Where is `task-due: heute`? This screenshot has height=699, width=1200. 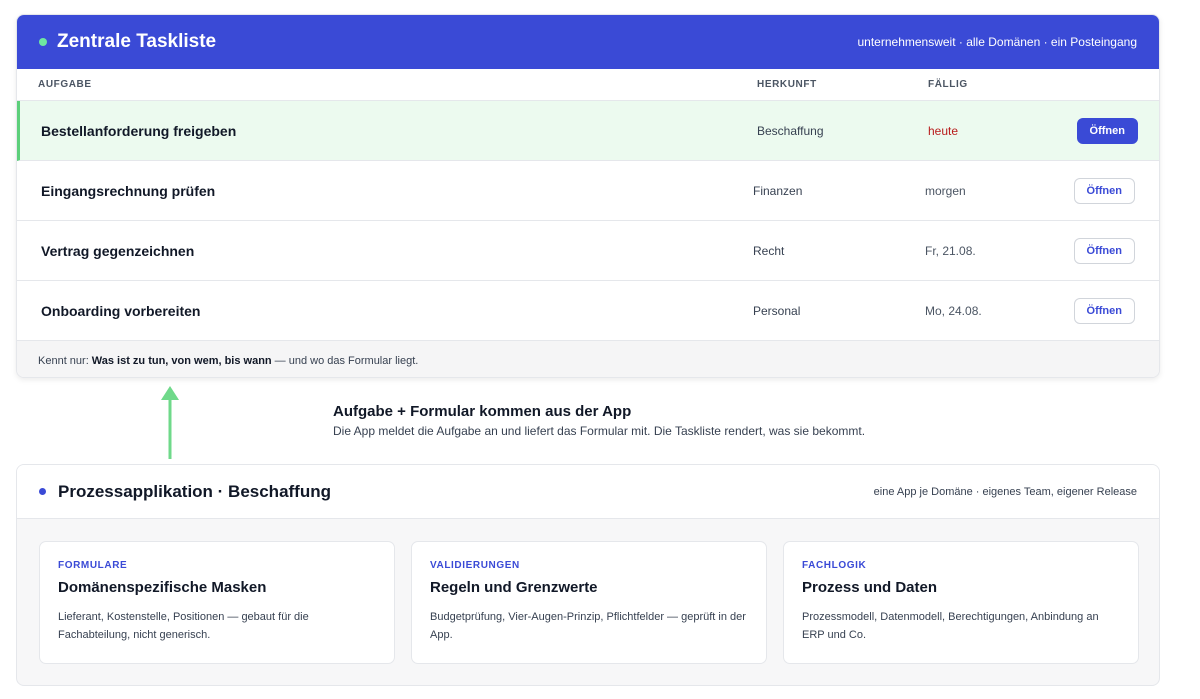 task-due: heute is located at coordinates (943, 130).